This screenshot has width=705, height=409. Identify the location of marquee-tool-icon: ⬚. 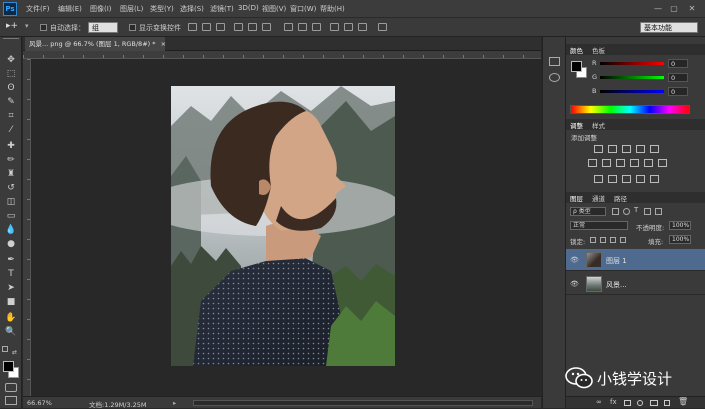
(11, 74).